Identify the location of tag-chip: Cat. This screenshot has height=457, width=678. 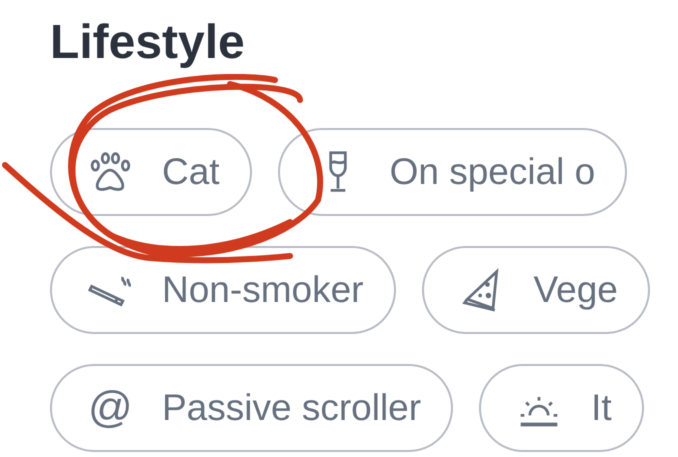
(151, 172).